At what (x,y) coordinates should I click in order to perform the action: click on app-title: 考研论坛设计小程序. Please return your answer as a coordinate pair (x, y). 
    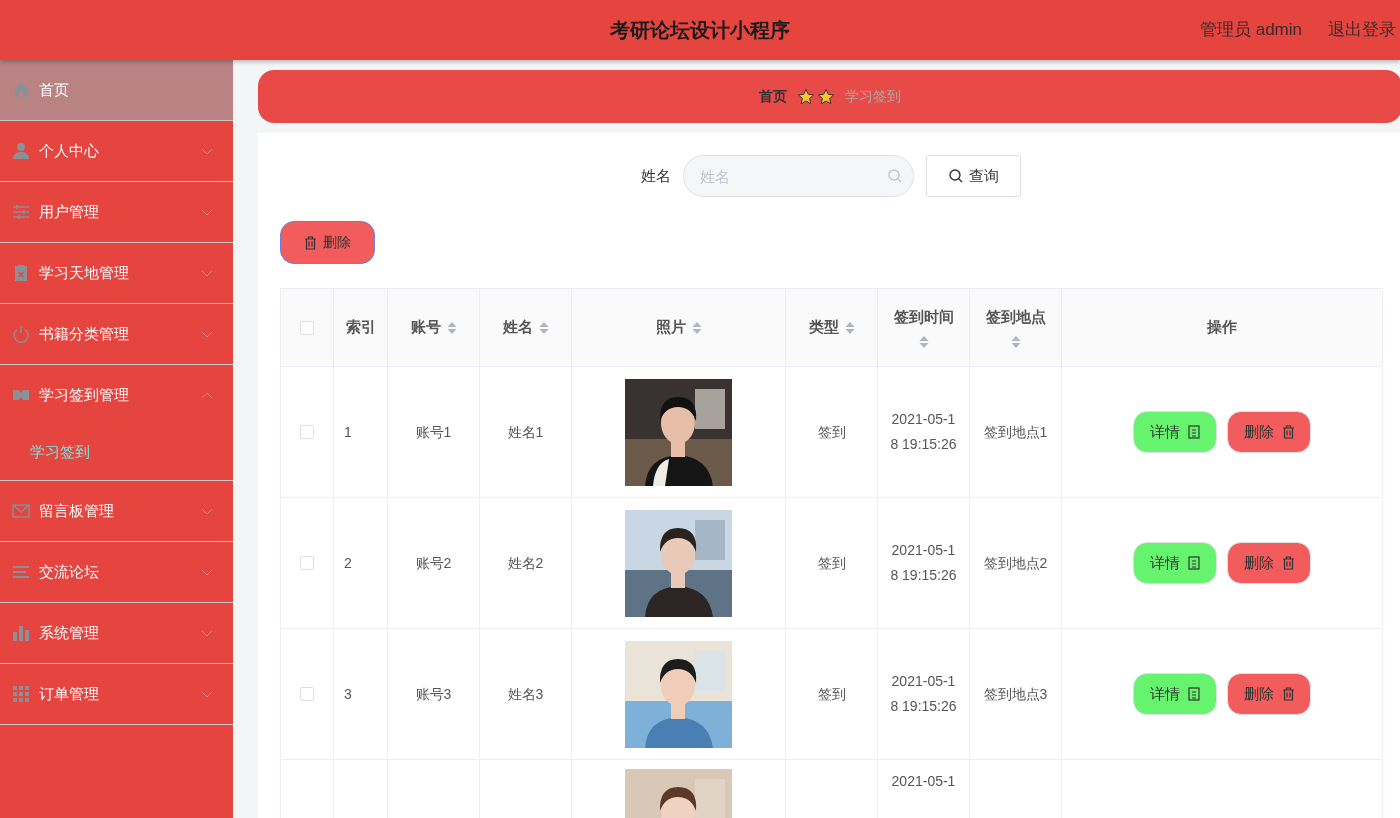
    Looking at the image, I should click on (700, 30).